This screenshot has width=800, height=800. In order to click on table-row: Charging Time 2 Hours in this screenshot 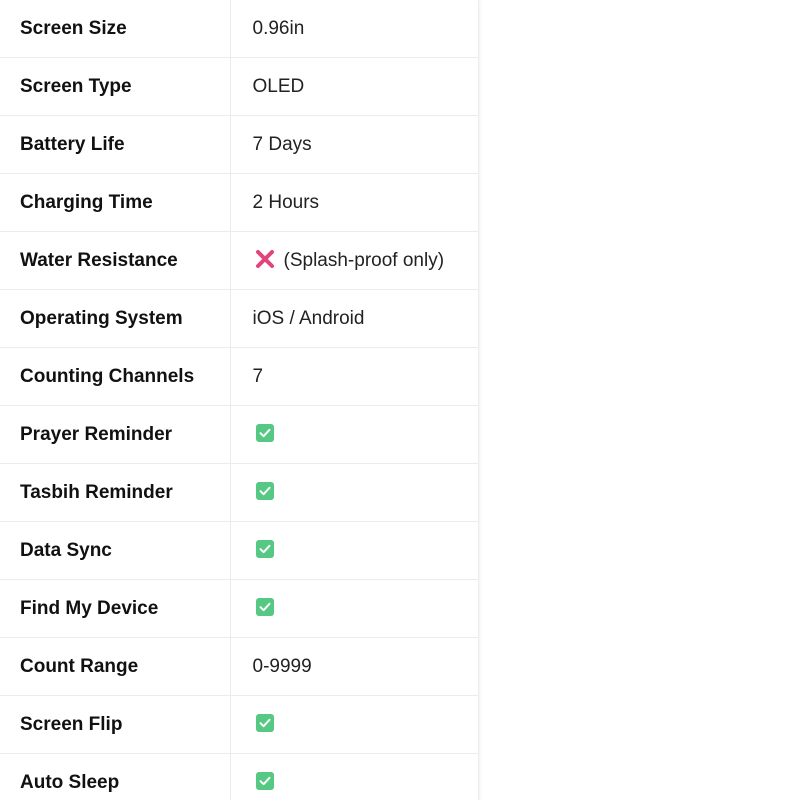, I will do `click(239, 202)`.